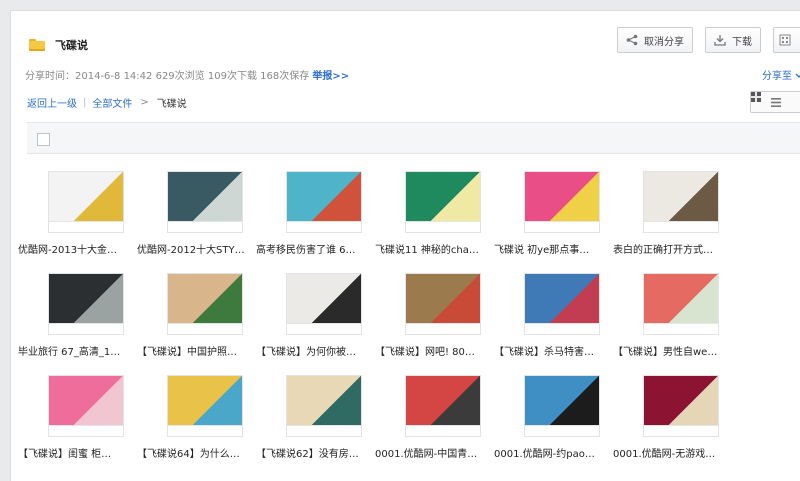  Describe the element at coordinates (37, 45) in the screenshot. I see `folder-icon` at that location.